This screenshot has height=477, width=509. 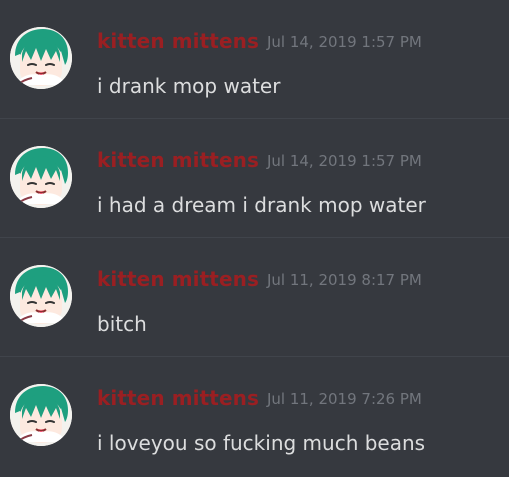 I want to click on message-meta: kitten mittens Jul 11, 2019 7:26 PM, so click(x=259, y=398).